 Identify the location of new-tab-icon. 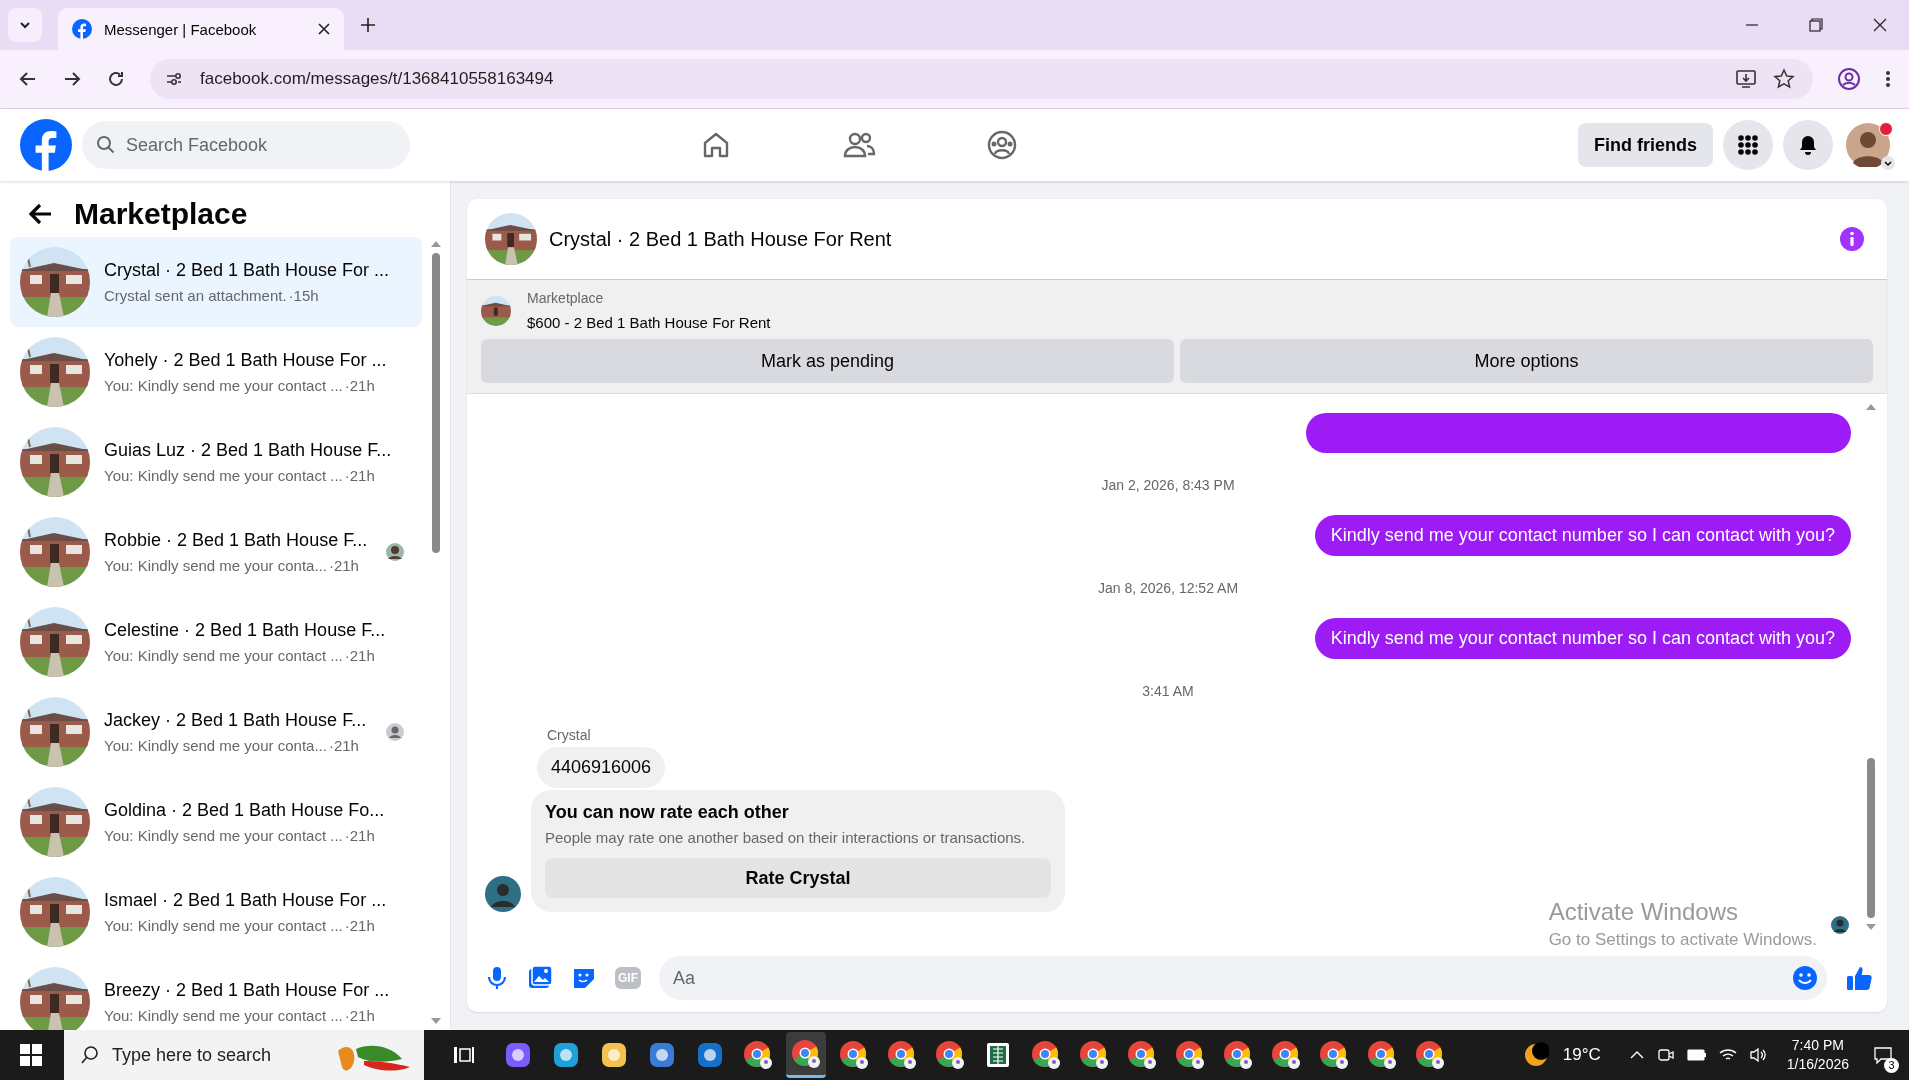
(368, 25).